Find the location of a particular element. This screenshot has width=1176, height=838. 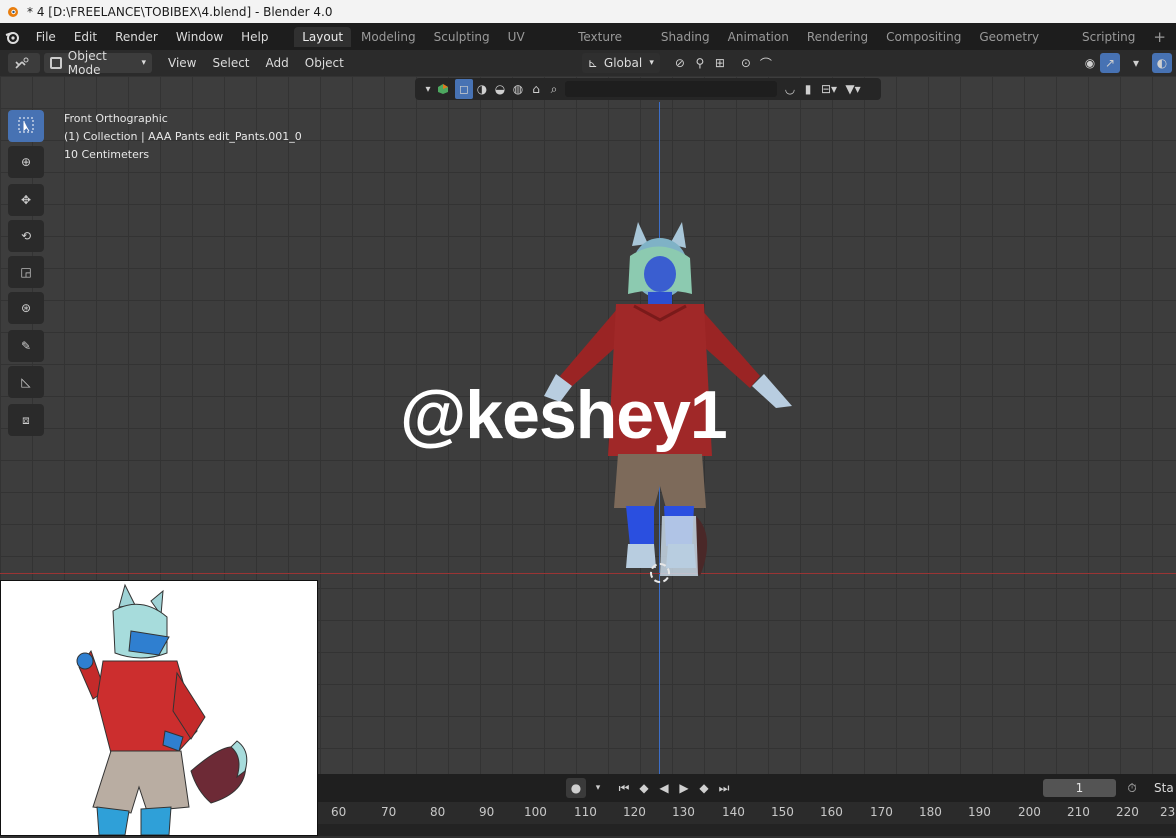

object-type-visibility-icon is located at coordinates (443, 89).